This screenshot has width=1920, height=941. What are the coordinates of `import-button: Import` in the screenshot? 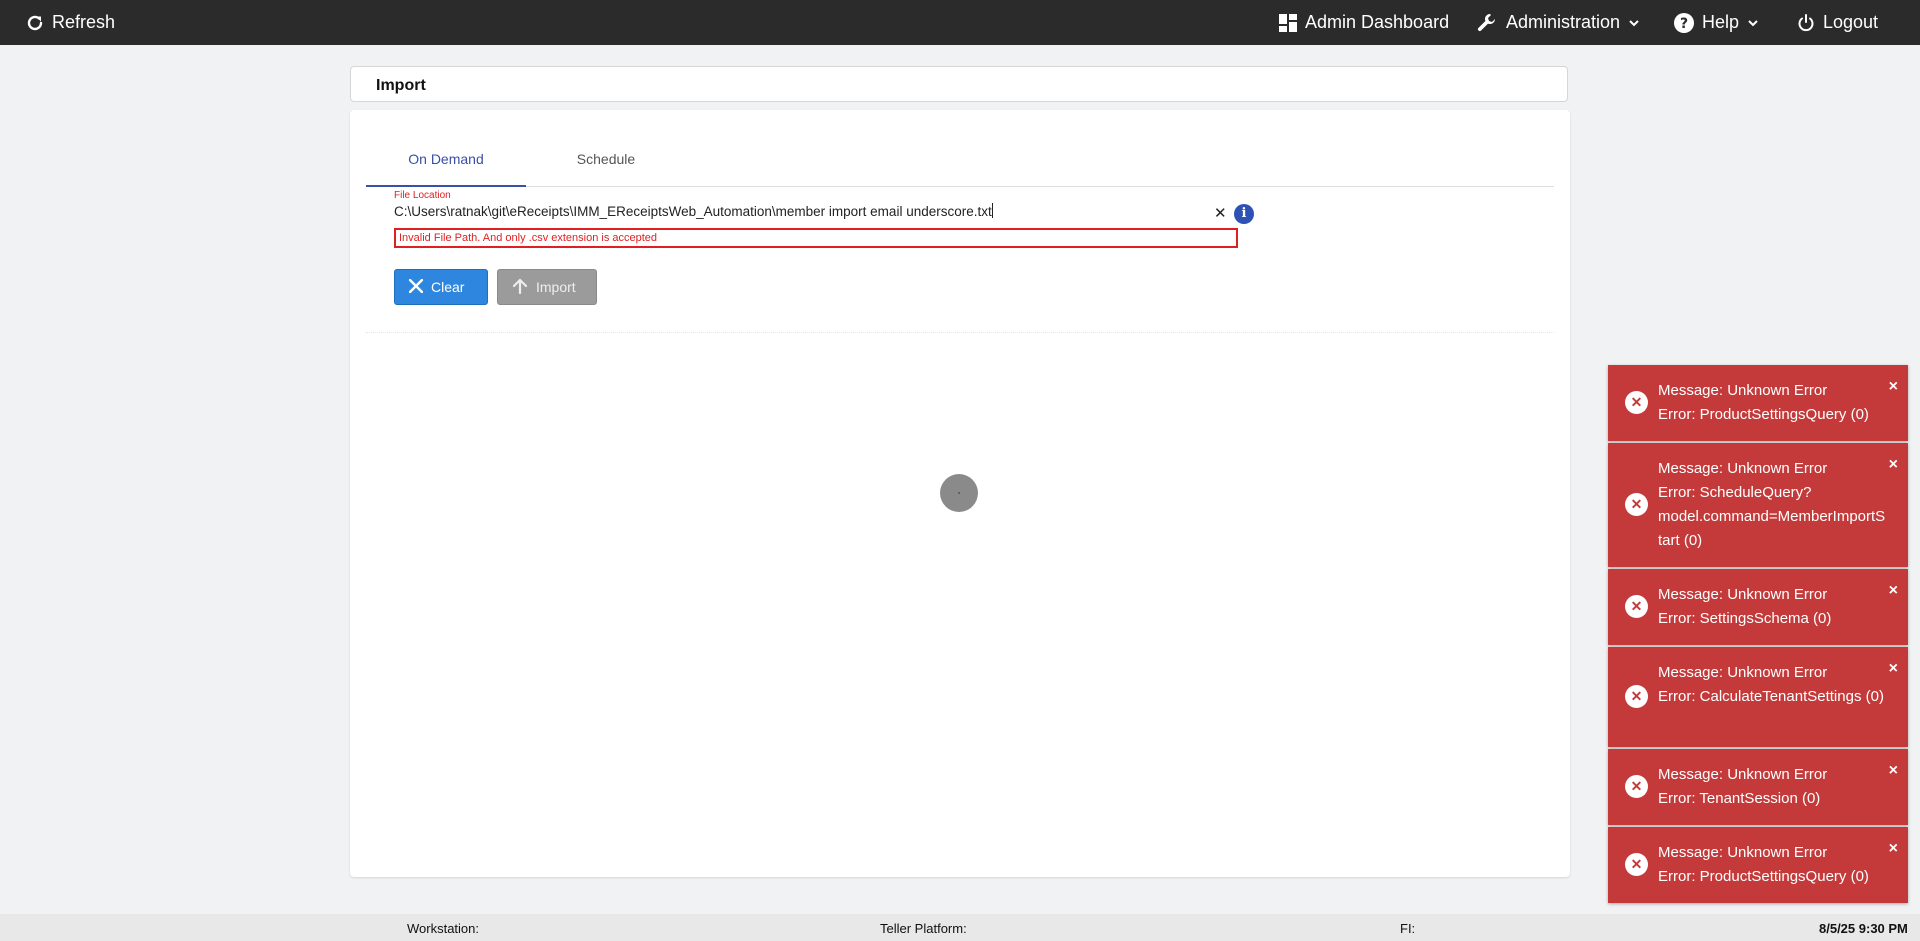 It's located at (547, 287).